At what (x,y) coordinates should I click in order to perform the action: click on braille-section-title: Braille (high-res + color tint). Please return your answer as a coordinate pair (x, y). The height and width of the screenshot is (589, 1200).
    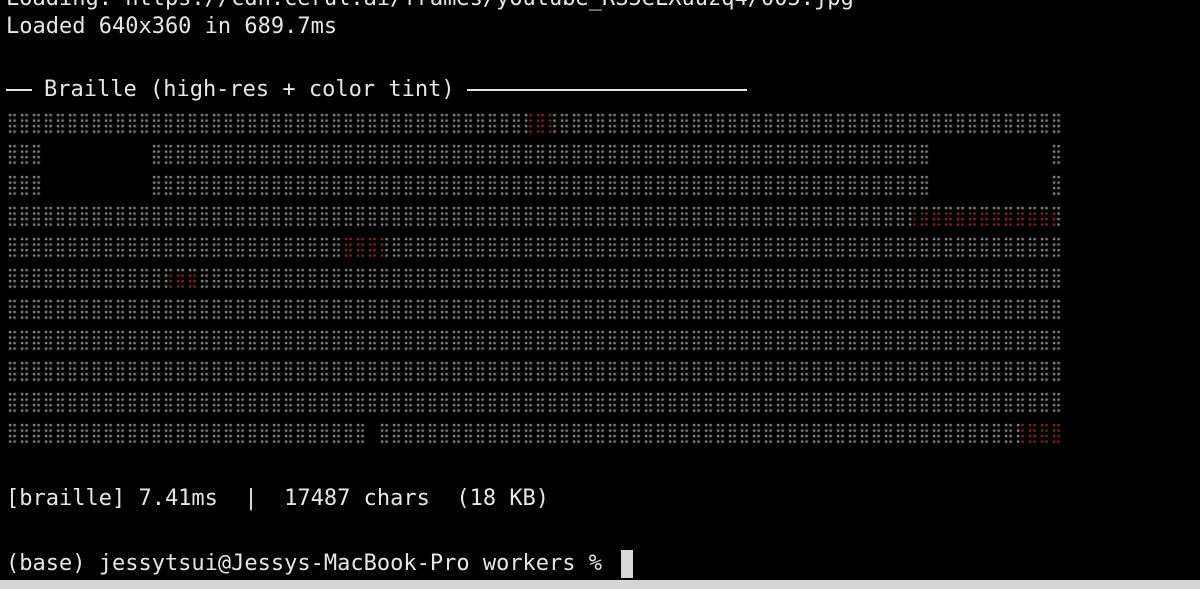
    Looking at the image, I should click on (249, 89).